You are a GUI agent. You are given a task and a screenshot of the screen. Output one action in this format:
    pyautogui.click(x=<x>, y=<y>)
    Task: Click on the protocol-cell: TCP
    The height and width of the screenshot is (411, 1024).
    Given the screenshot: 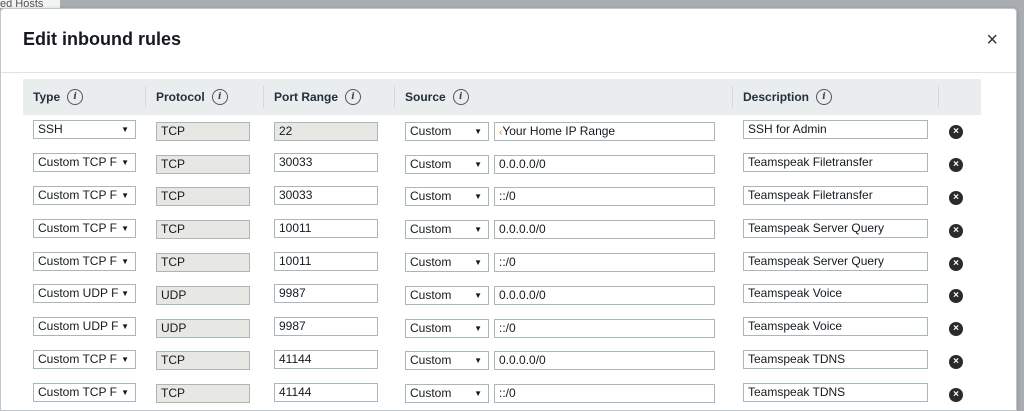 What is the action you would take?
    pyautogui.click(x=205, y=131)
    